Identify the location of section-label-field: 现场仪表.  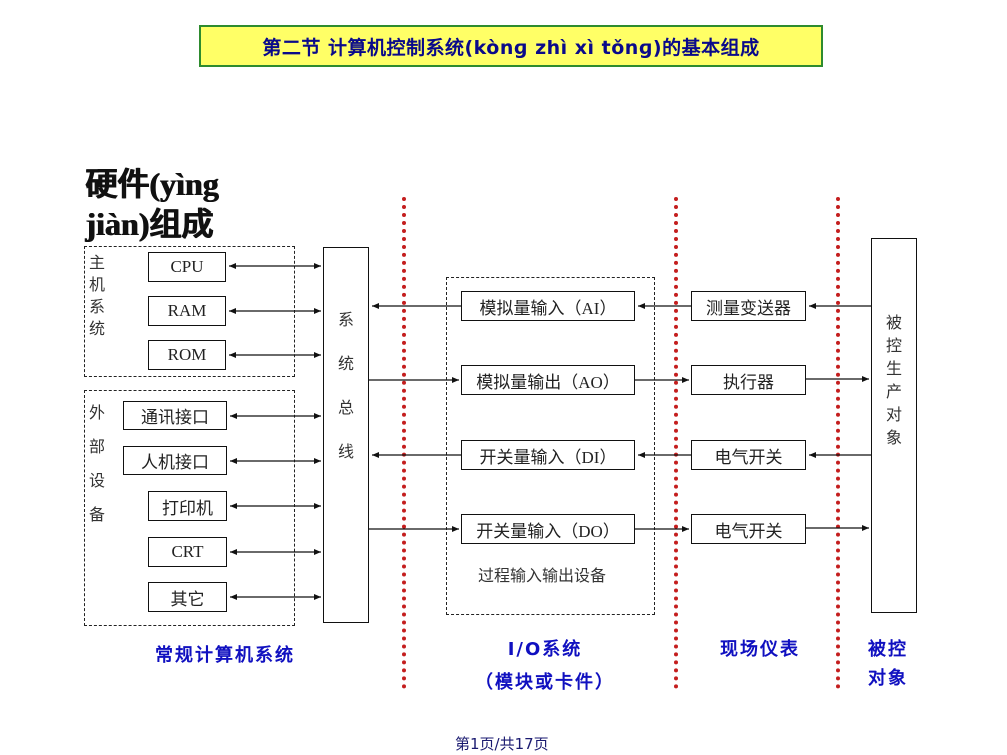
(760, 649).